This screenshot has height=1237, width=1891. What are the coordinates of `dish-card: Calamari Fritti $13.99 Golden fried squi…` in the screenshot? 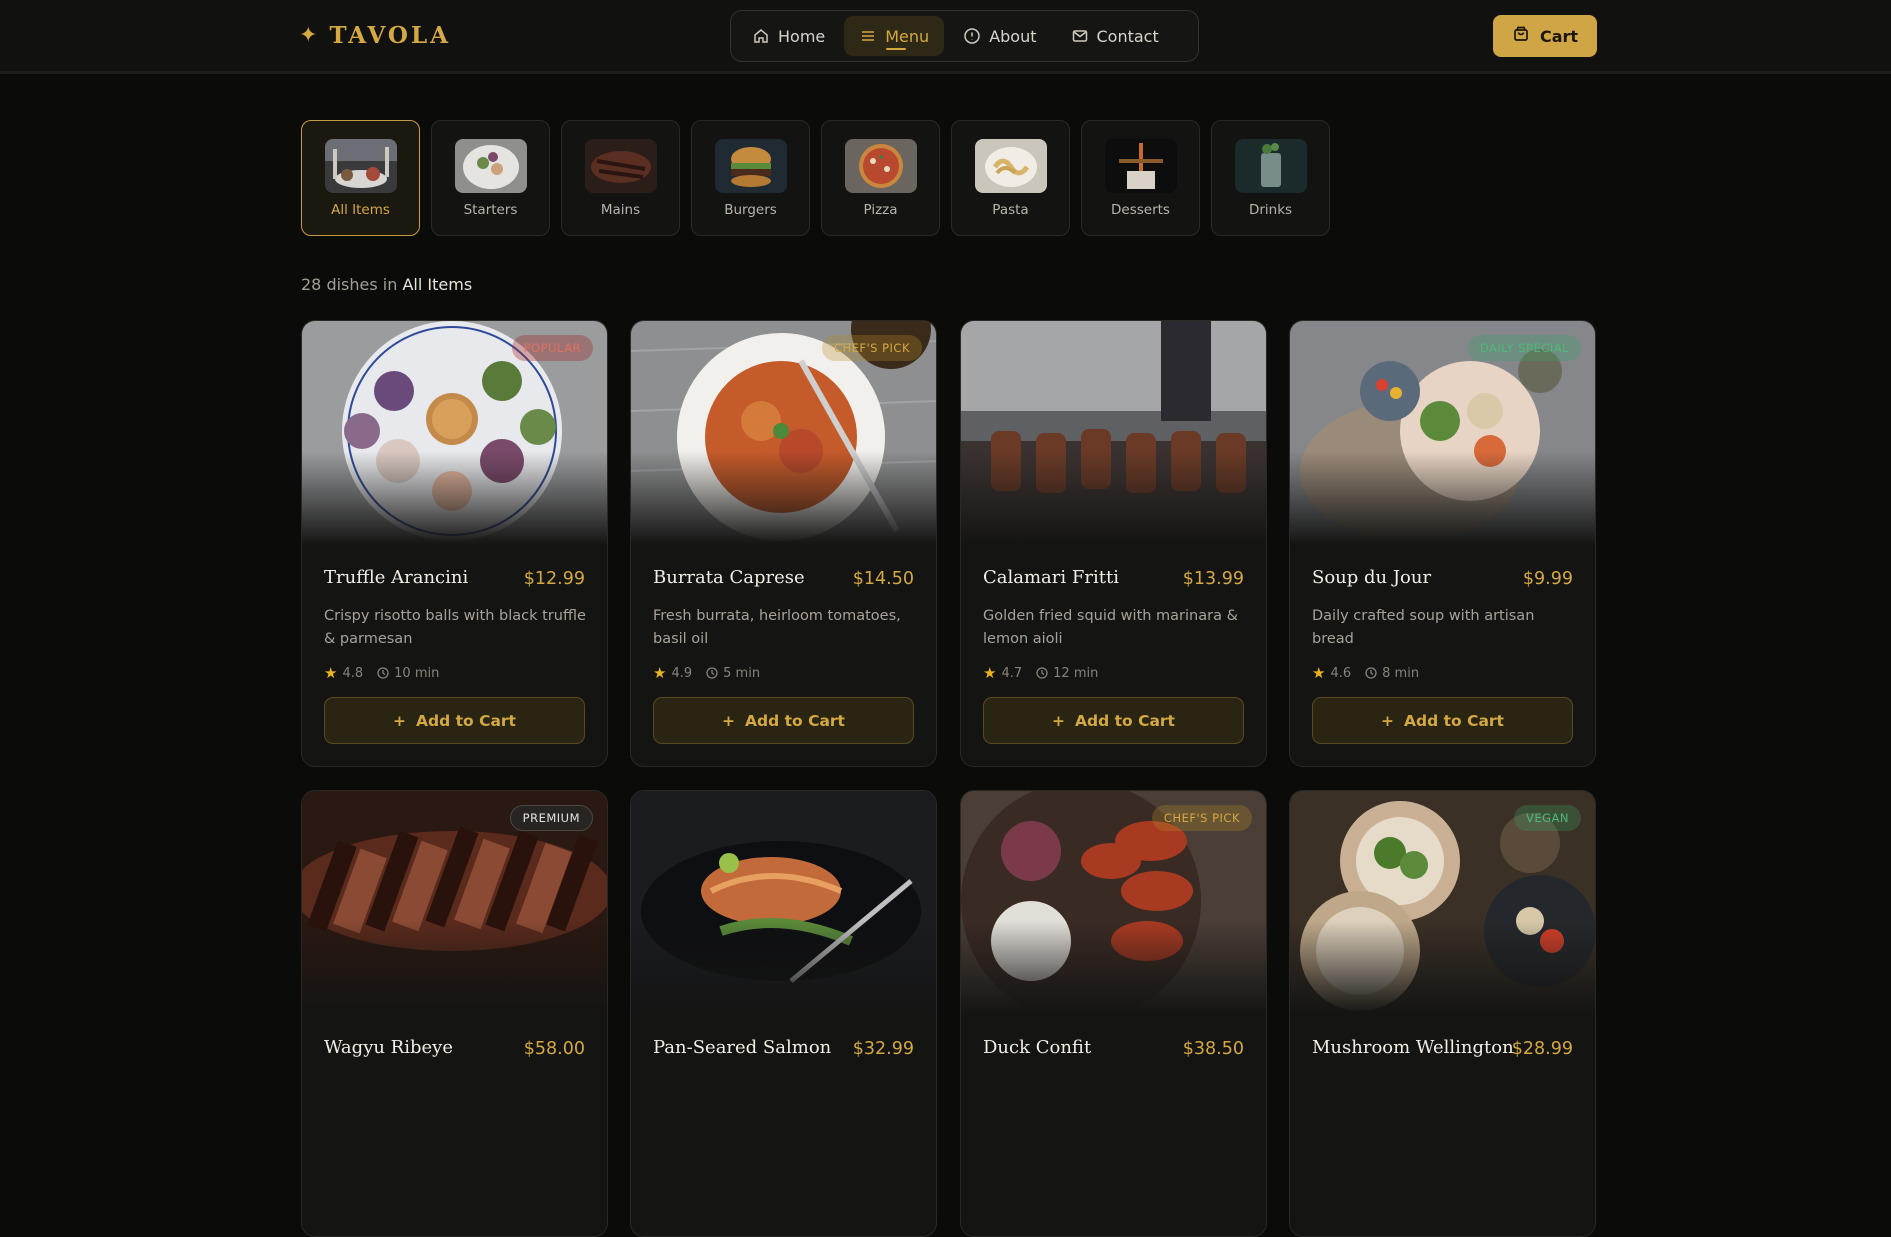 It's located at (1113, 543).